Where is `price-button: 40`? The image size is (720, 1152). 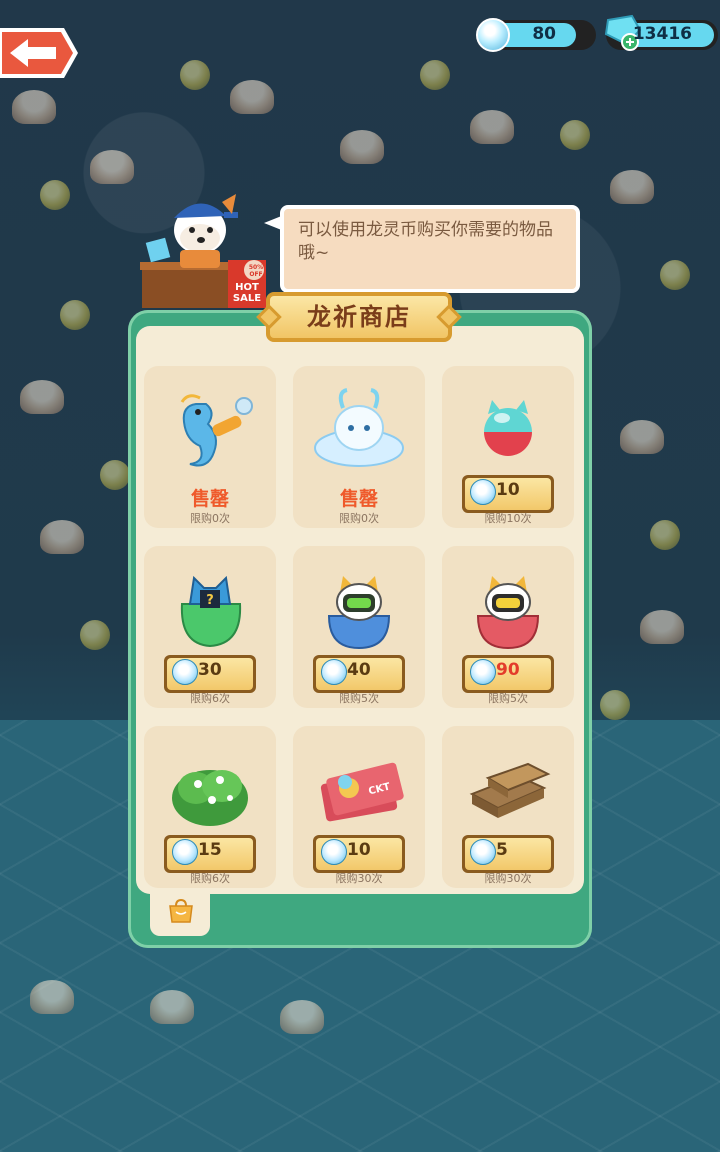 price-button: 40 is located at coordinates (359, 674).